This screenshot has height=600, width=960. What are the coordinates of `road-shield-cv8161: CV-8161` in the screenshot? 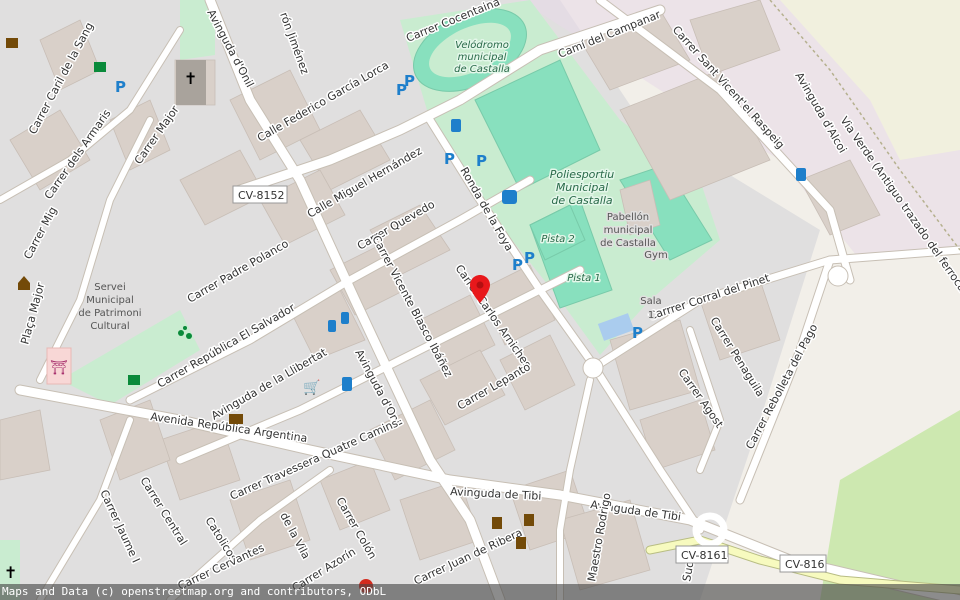 It's located at (702, 554).